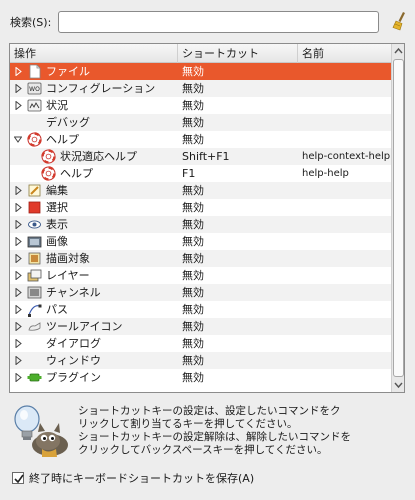 This screenshot has width=415, height=500. Describe the element at coordinates (68, 258) in the screenshot. I see `row-action-label: 描画対象` at that location.